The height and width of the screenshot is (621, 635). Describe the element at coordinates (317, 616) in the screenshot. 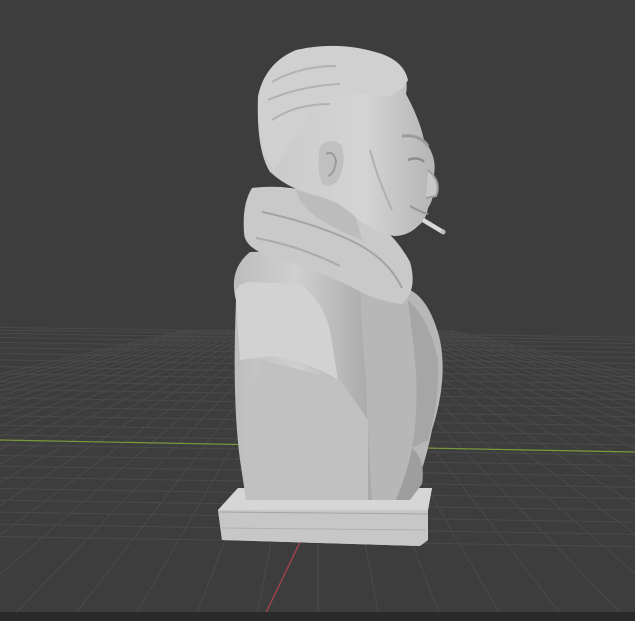

I see `viewport-bottom-bar` at that location.